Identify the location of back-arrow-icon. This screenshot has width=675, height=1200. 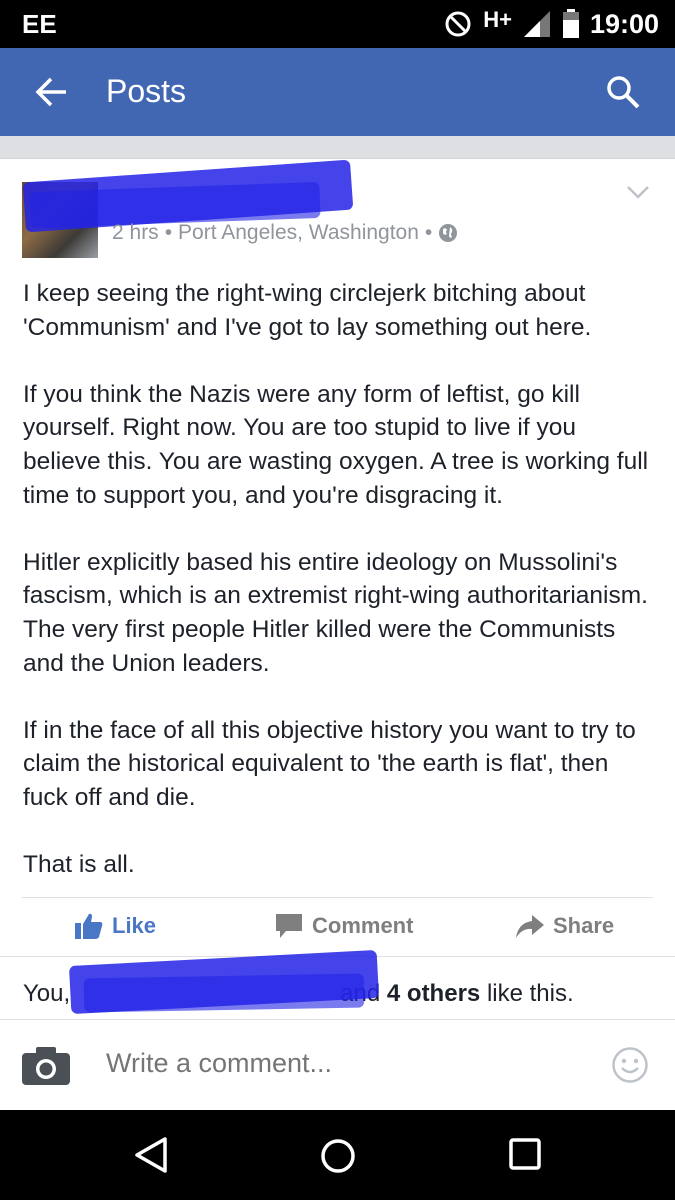
(52, 92).